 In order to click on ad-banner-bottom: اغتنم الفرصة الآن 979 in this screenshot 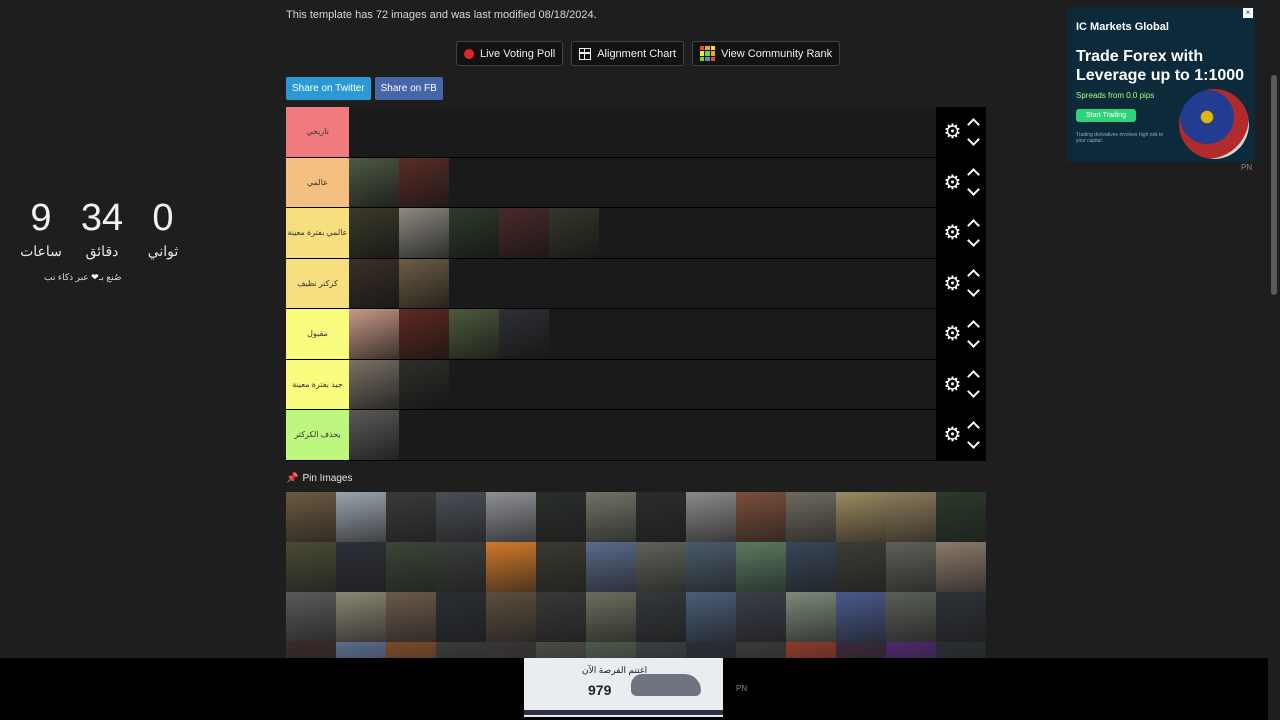, I will do `click(623, 687)`.